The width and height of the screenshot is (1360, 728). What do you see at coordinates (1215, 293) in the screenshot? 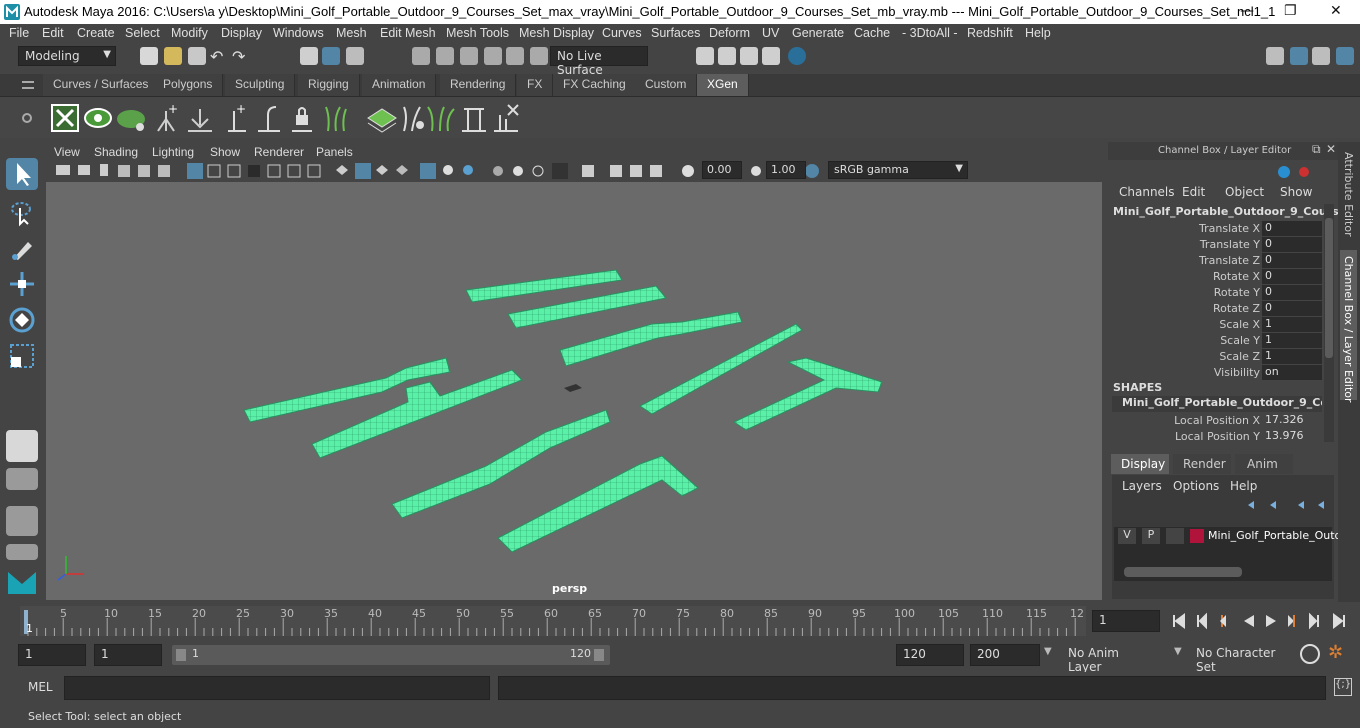
I see `attr-rotate-y: Rotate Y0` at bounding box center [1215, 293].